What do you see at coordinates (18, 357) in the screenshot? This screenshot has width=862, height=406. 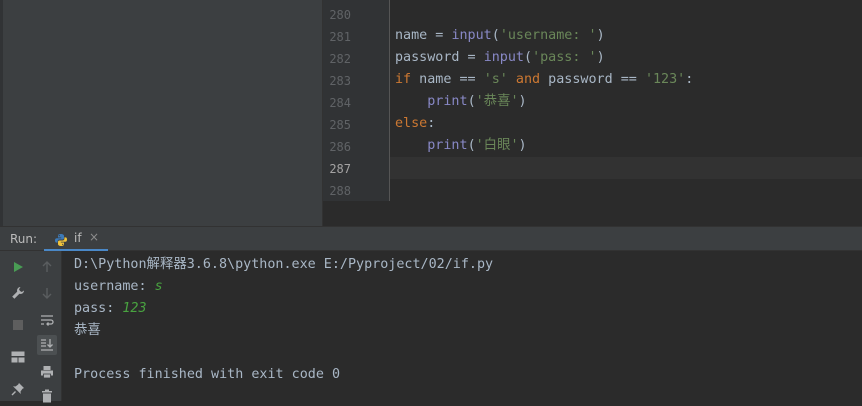 I see `layout-icon` at bounding box center [18, 357].